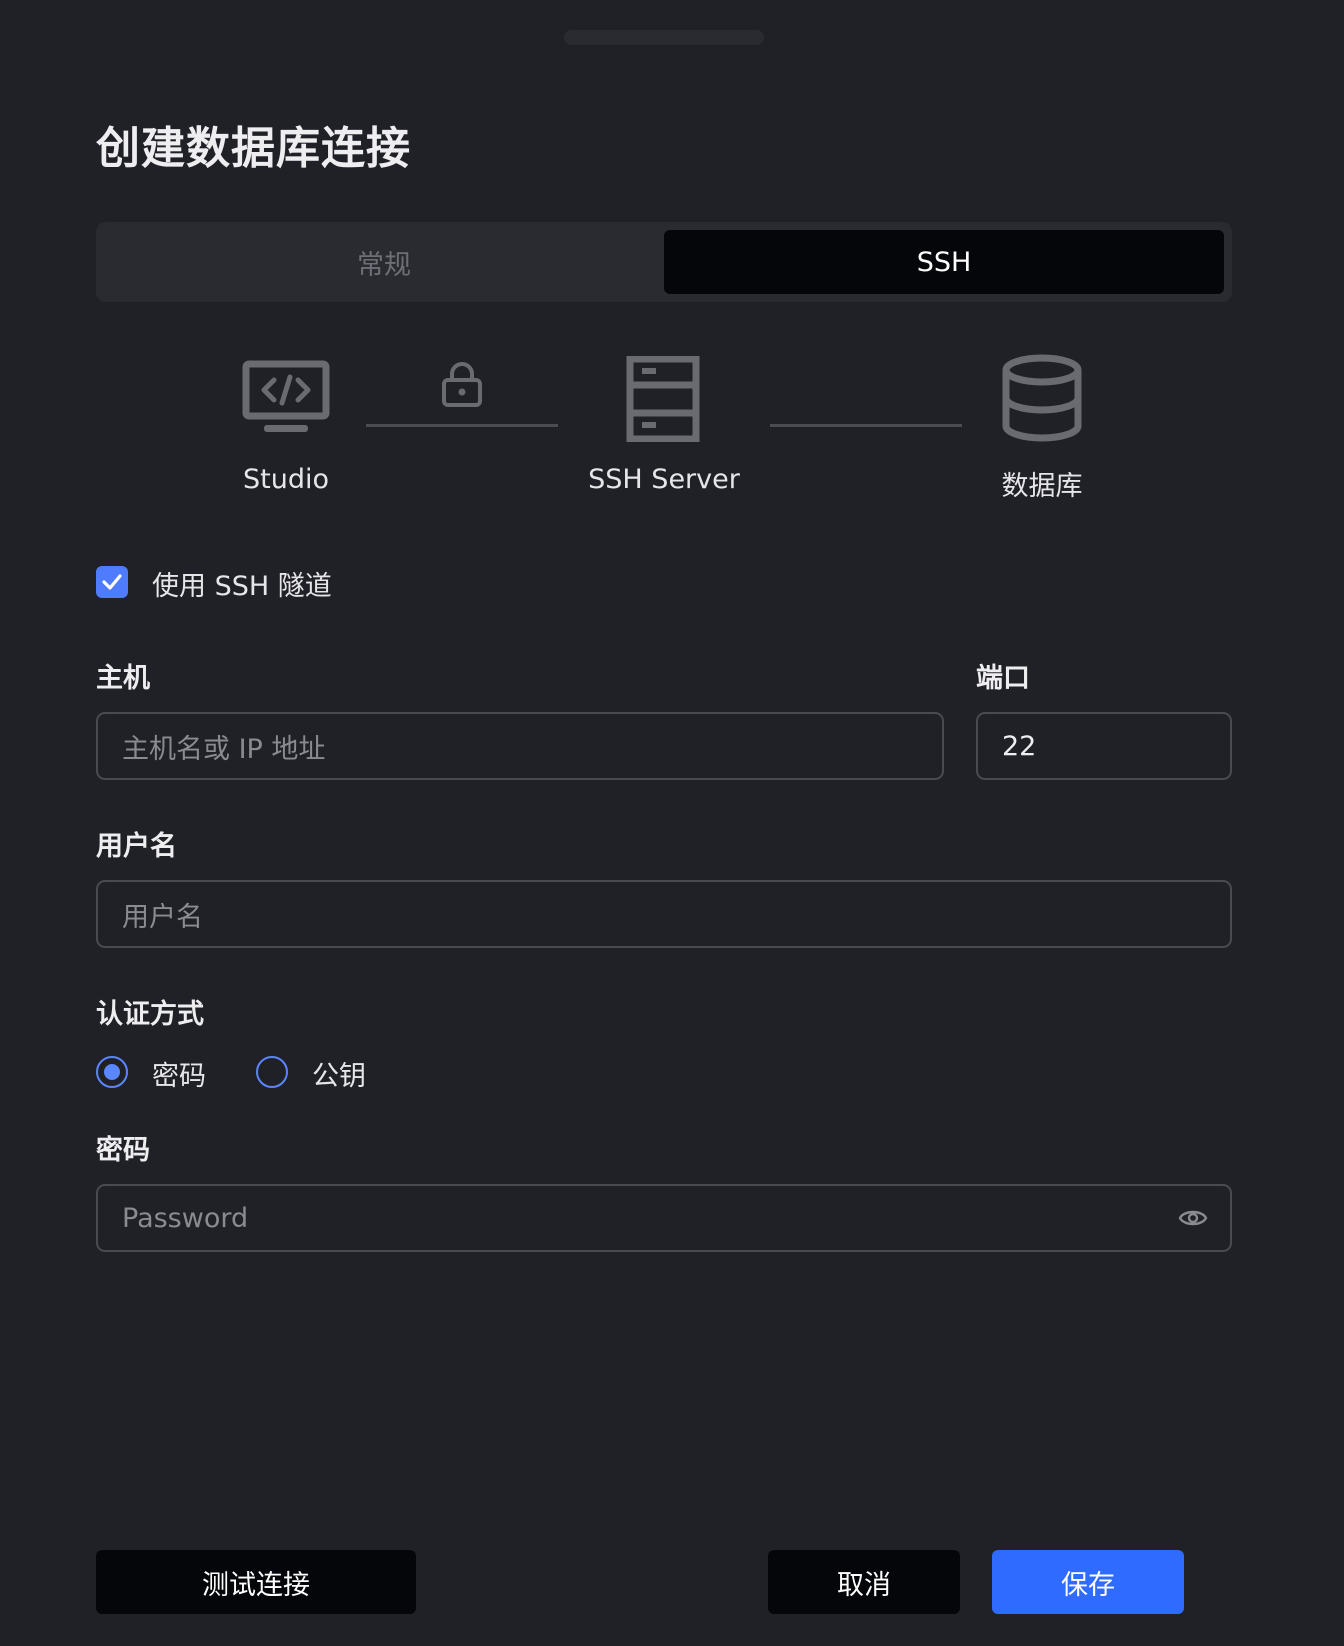 This screenshot has width=1344, height=1646. I want to click on port-label: 端口, so click(1003, 678).